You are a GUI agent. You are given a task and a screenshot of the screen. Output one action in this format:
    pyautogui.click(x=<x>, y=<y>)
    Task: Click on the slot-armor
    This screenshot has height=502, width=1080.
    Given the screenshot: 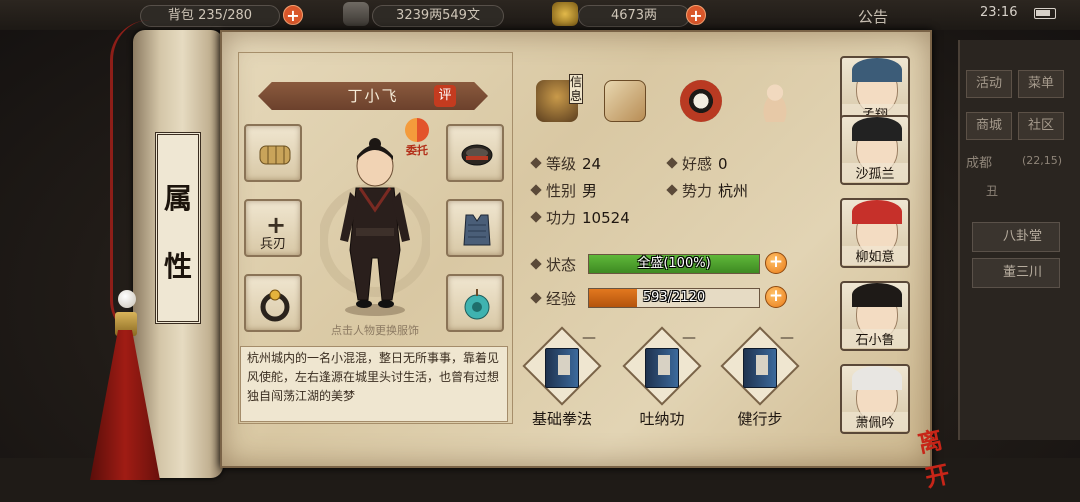 What is the action you would take?
    pyautogui.click(x=475, y=228)
    